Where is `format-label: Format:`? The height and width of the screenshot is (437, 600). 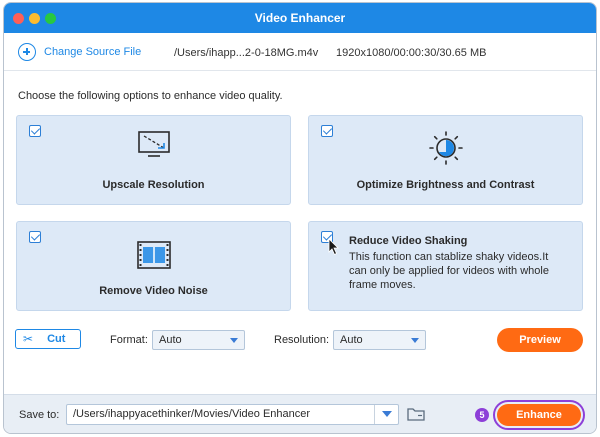 format-label: Format: is located at coordinates (129, 340).